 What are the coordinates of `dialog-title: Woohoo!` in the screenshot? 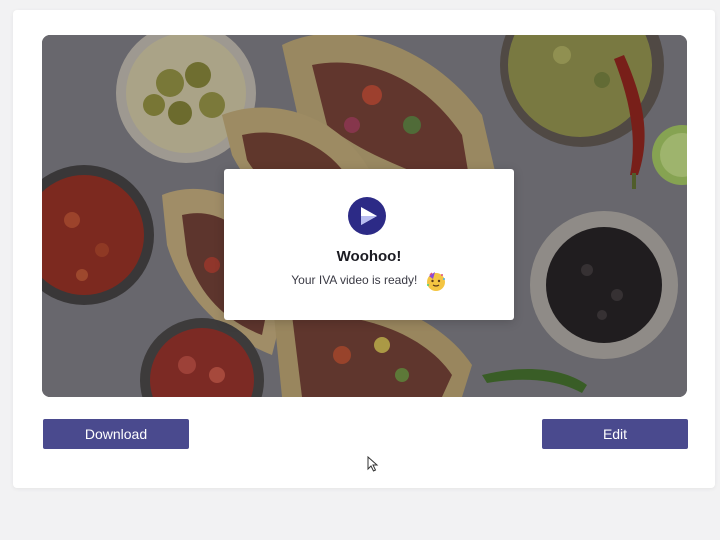 It's located at (369, 256).